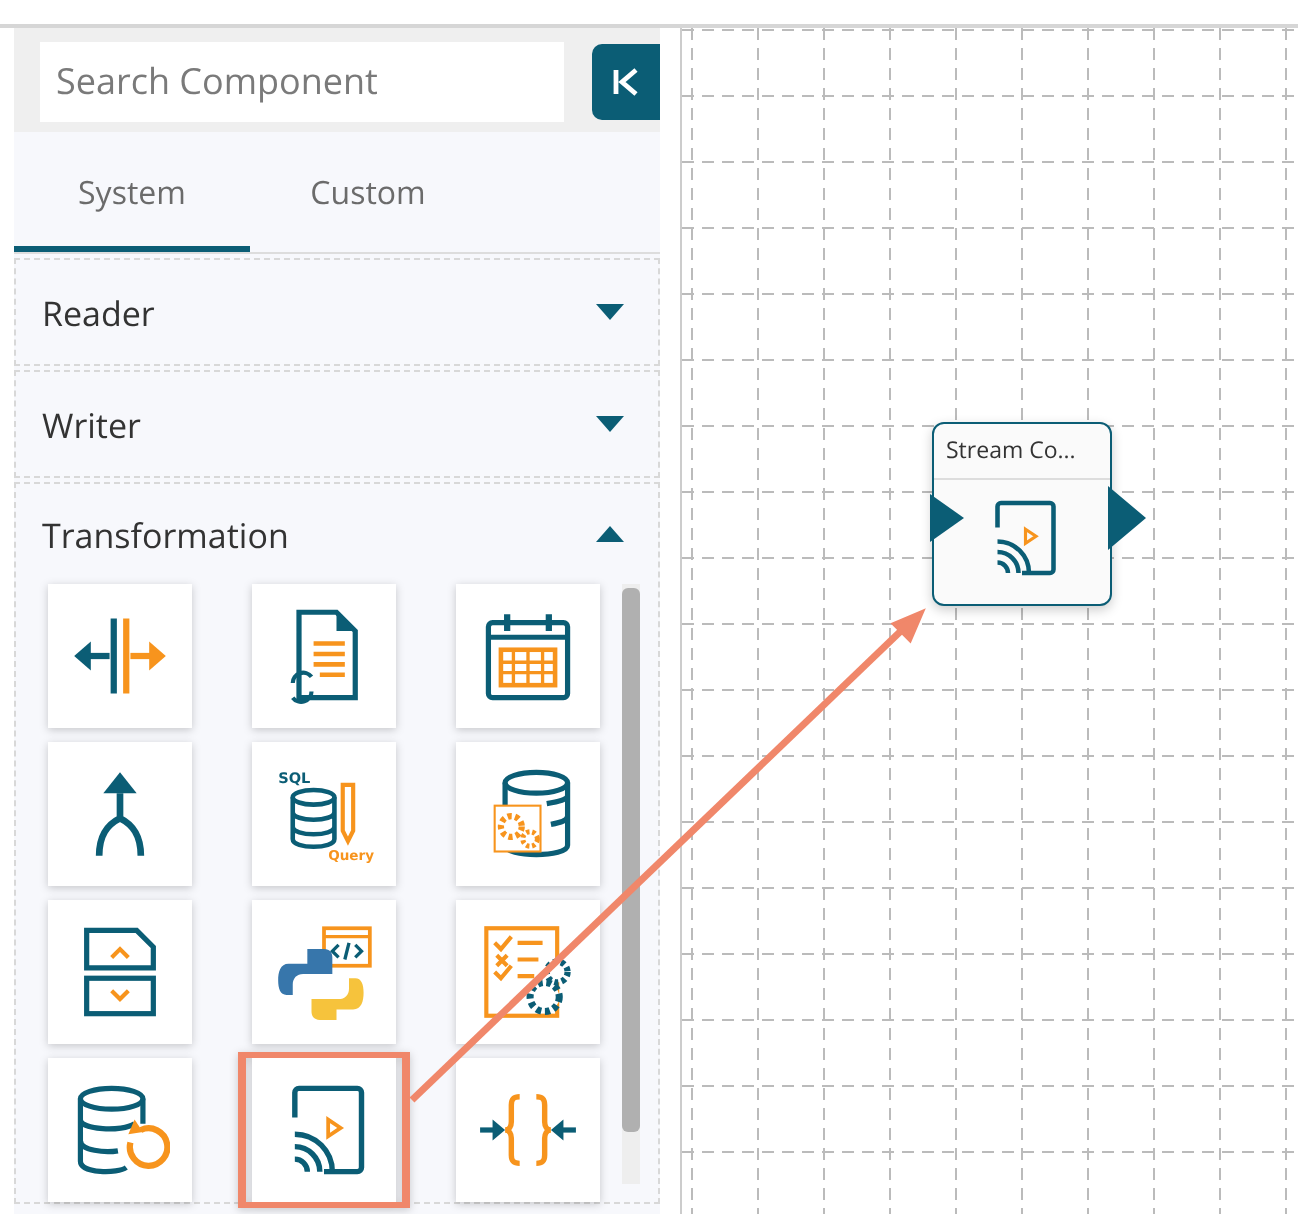 This screenshot has width=1298, height=1214. What do you see at coordinates (337, 312) in the screenshot?
I see `section-header: Reader` at bounding box center [337, 312].